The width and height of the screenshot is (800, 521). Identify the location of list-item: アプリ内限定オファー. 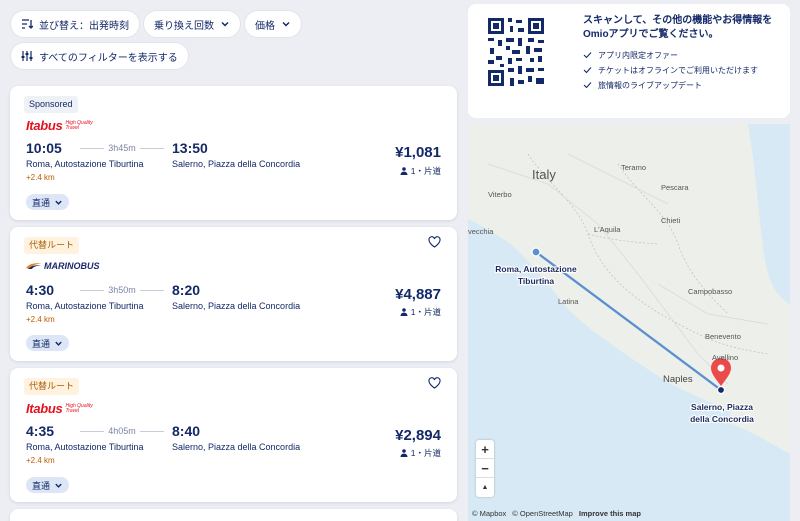
(683, 55).